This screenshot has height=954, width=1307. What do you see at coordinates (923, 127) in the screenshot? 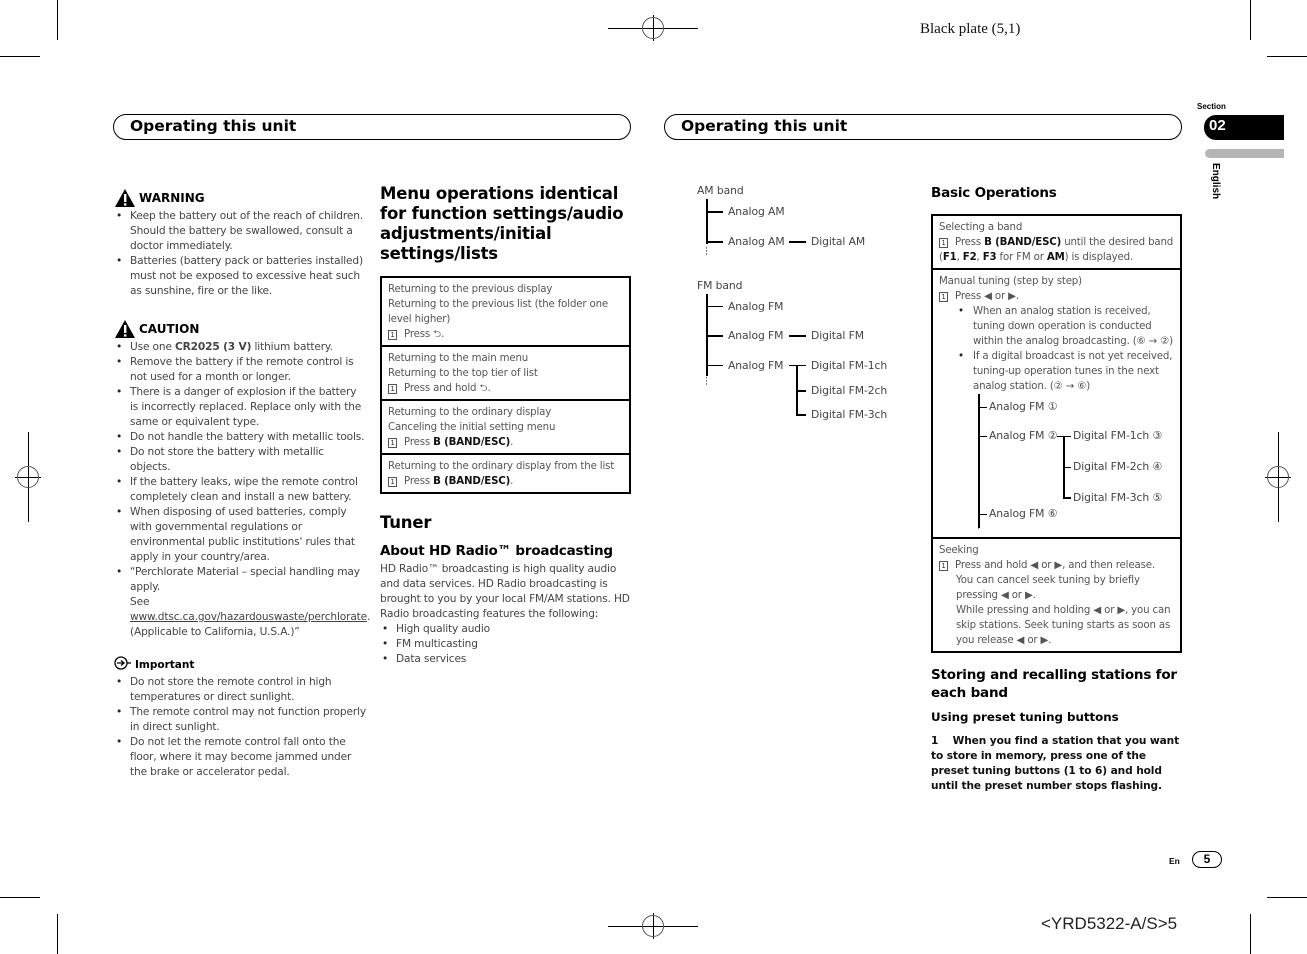
I see `right-page-header: Operating this unit` at bounding box center [923, 127].